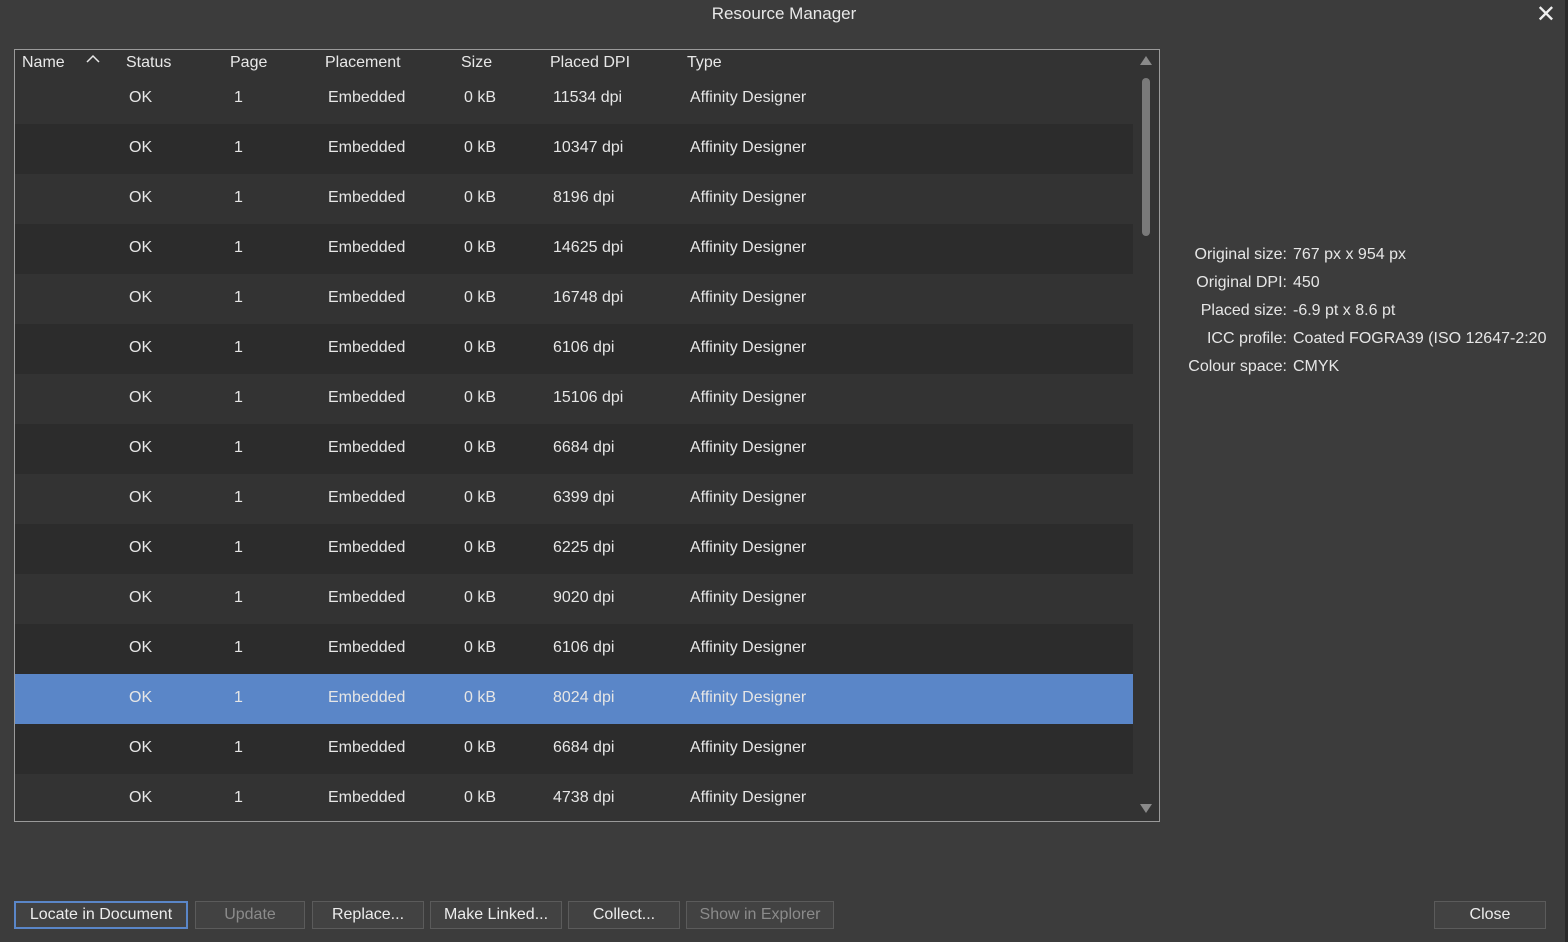  I want to click on show-in-explorer-button: Show in Explorer, so click(760, 915).